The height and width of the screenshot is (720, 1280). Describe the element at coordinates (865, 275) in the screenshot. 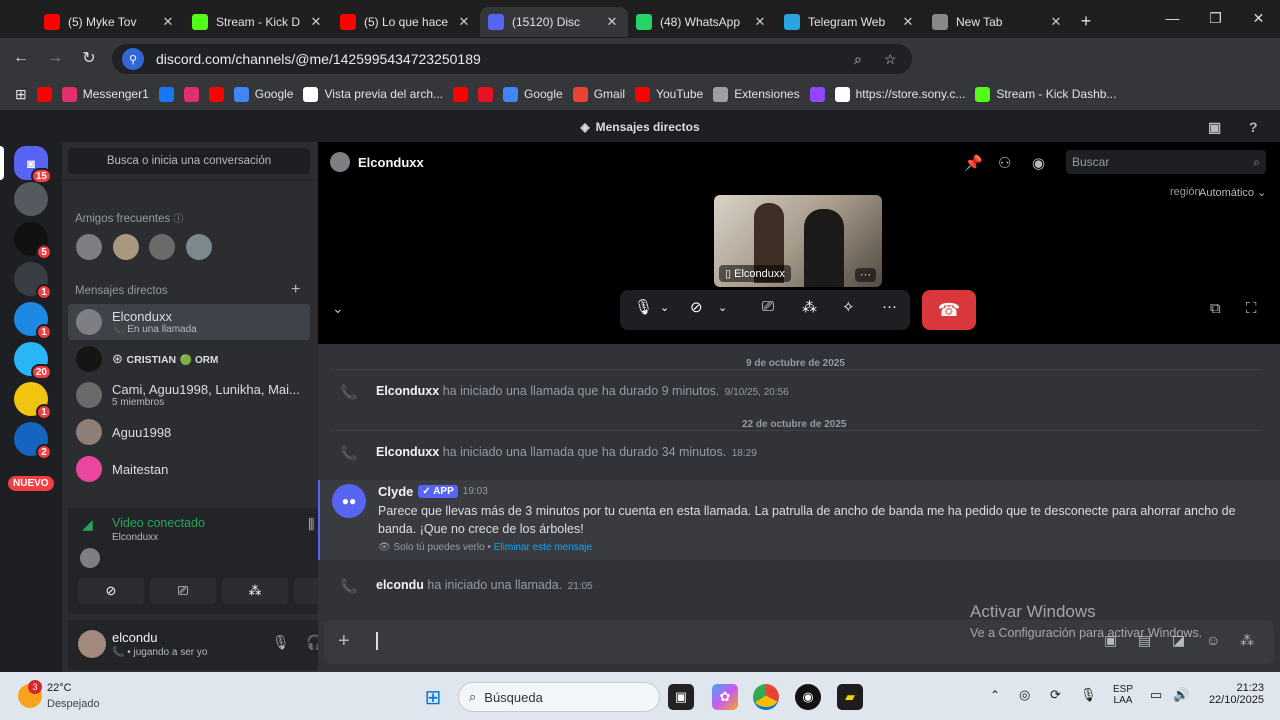

I see `video-more-icon: ···` at that location.